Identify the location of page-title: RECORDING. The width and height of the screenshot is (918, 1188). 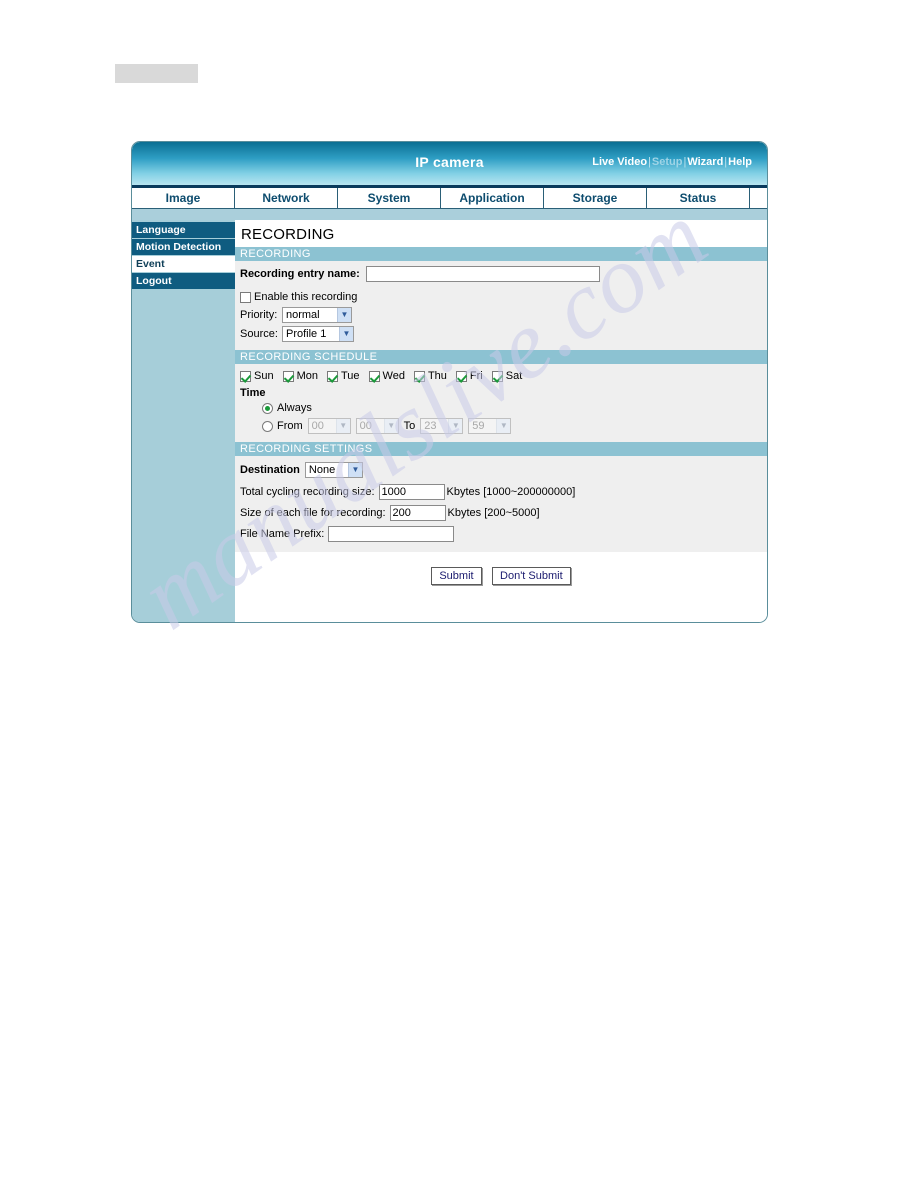
(288, 234).